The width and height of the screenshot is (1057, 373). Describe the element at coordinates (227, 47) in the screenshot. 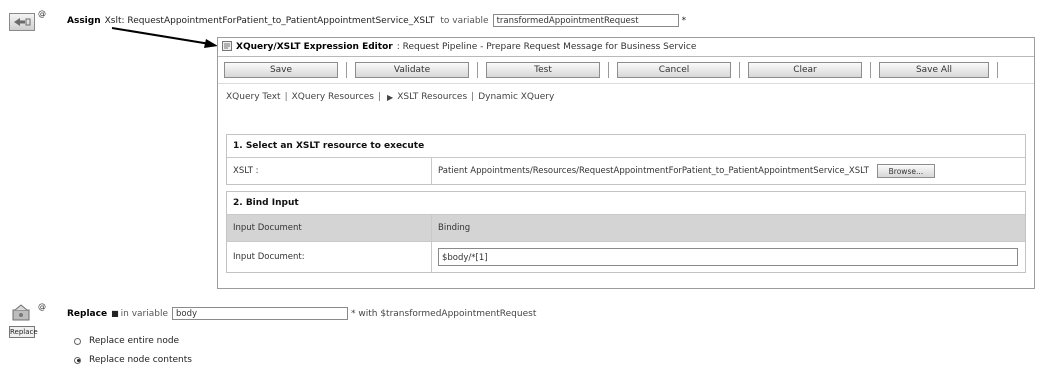

I see `editor-icon` at that location.